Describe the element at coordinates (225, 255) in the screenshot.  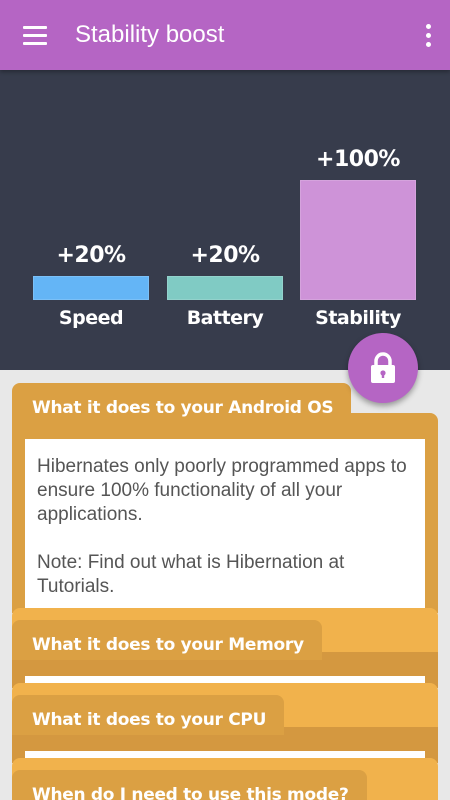
I see `bar-value-battery: +20%` at that location.